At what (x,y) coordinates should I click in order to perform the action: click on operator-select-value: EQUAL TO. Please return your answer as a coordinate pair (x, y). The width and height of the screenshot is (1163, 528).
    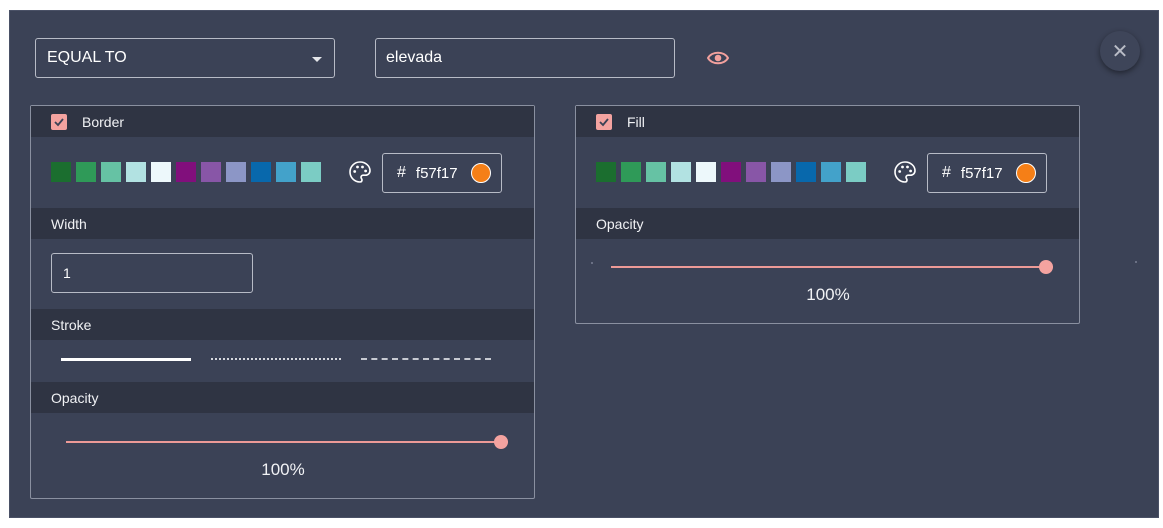
    Looking at the image, I should click on (87, 57).